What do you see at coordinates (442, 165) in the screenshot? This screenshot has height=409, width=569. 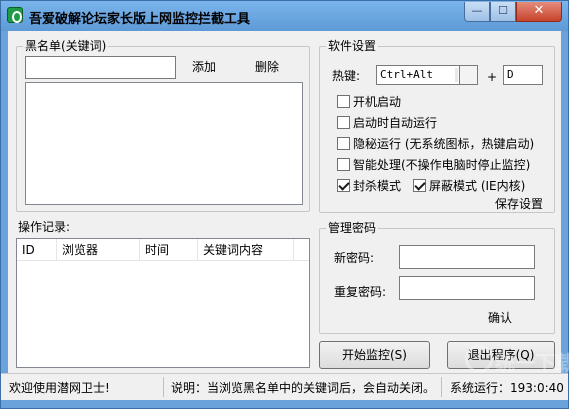 I see `smart-mode-label: 智能处理(不操作电脑时停止监控)` at bounding box center [442, 165].